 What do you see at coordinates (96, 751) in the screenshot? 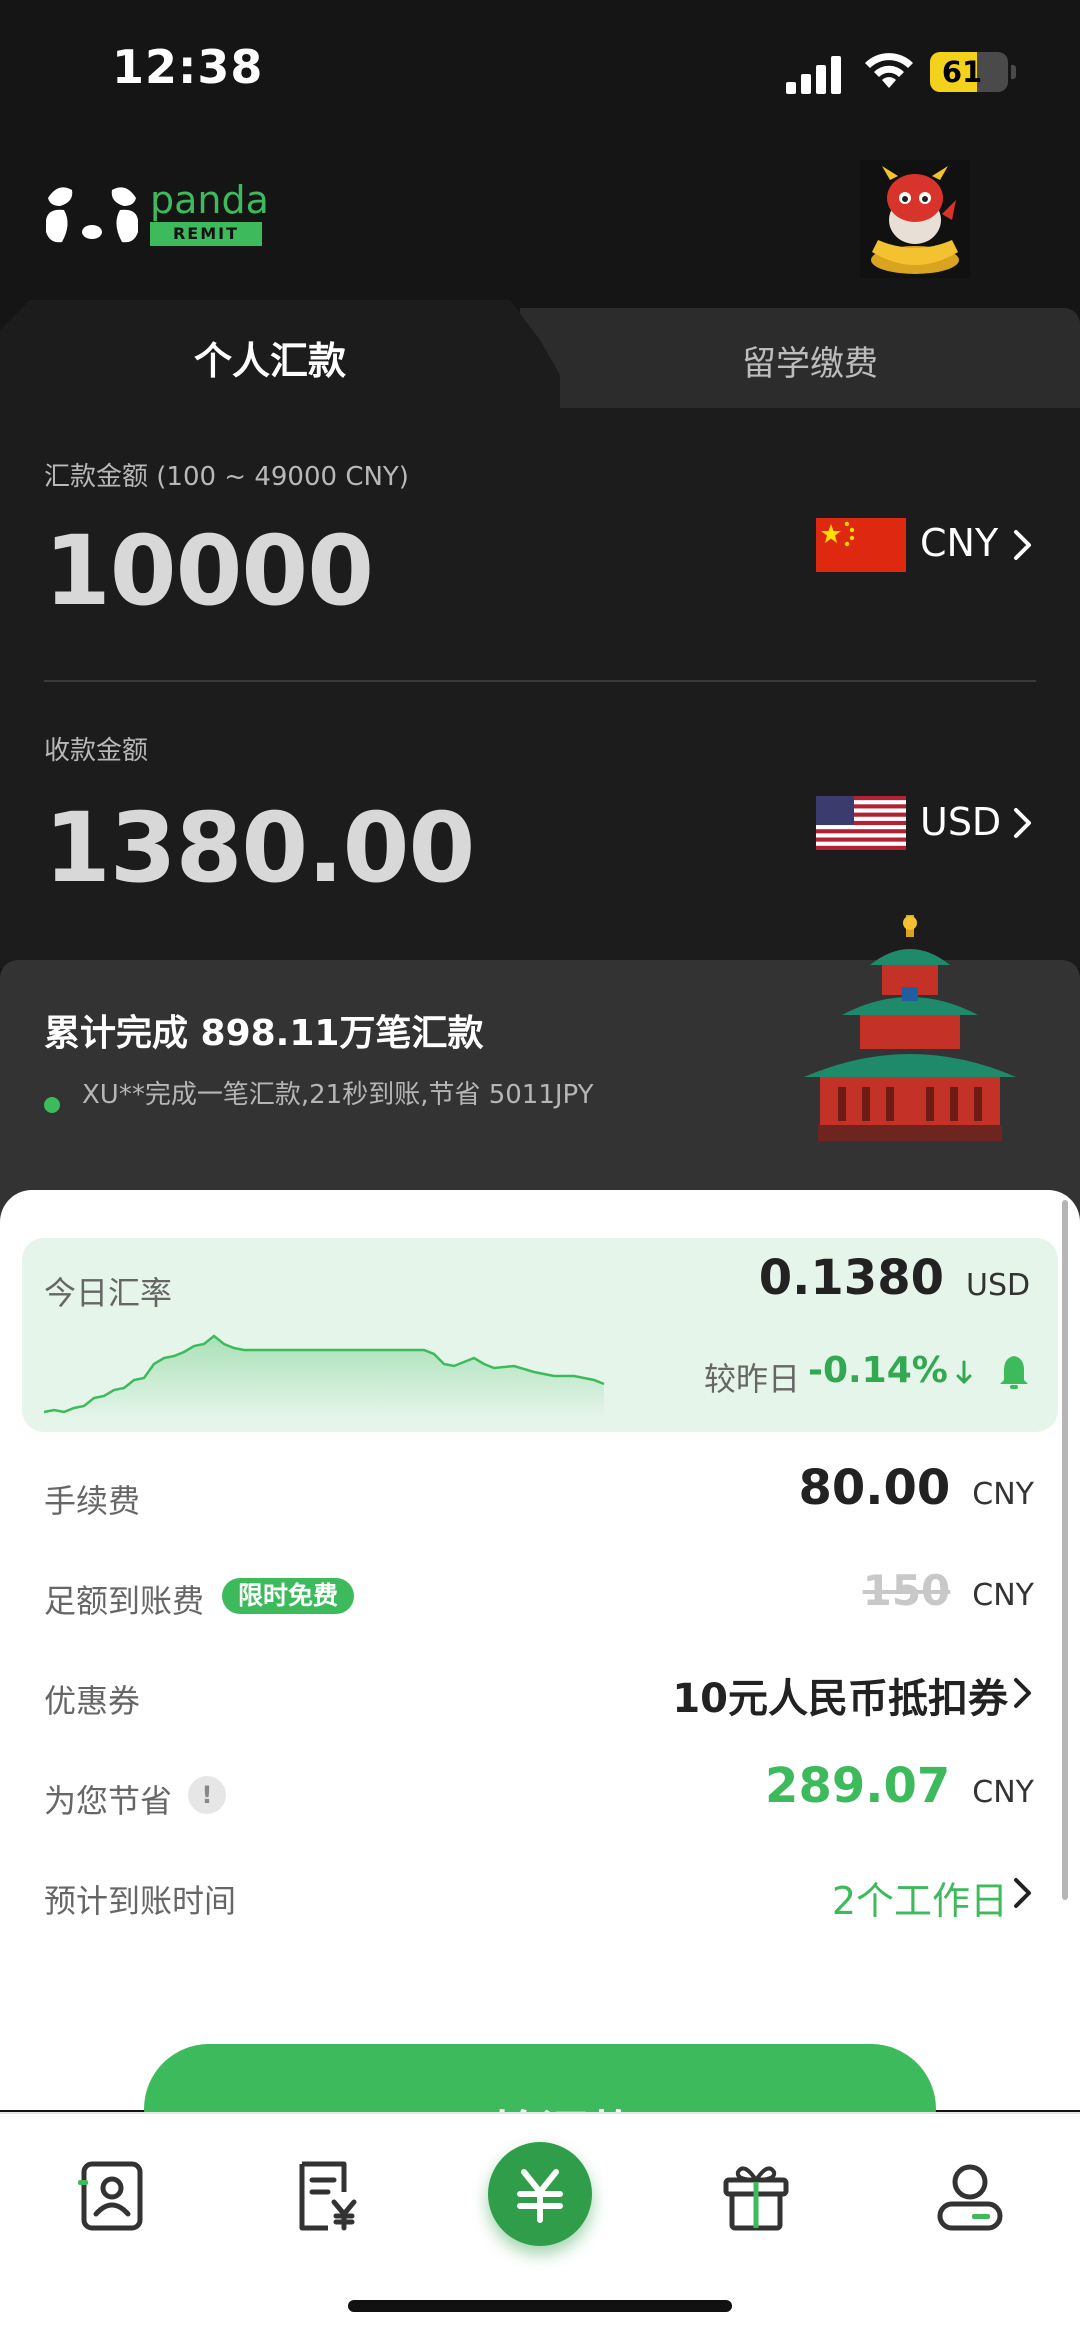
I see `receive-amount-label: 收款金额` at bounding box center [96, 751].